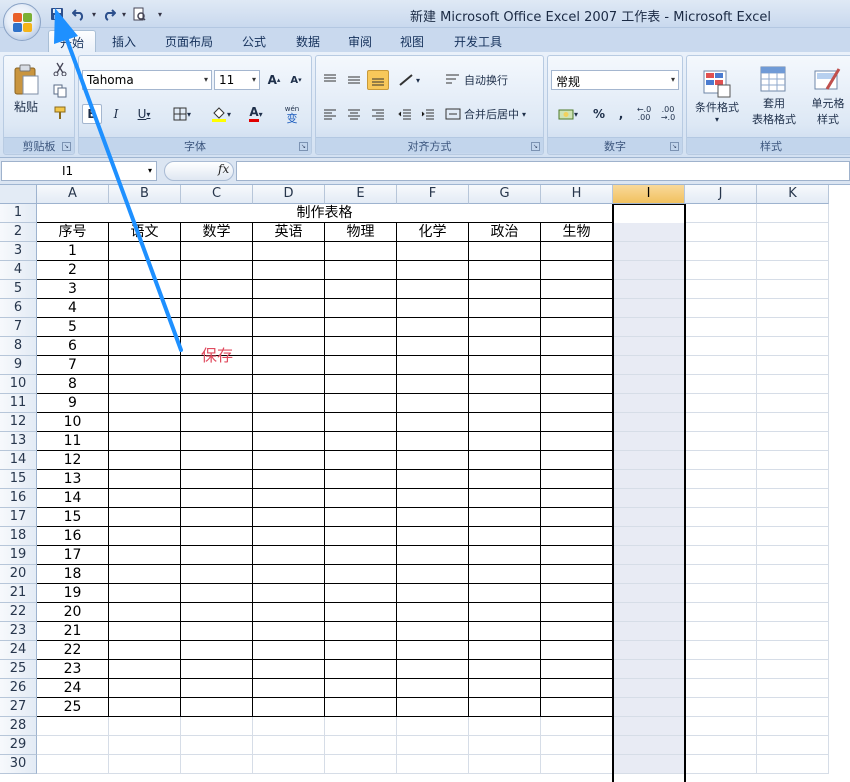 This screenshot has height=782, width=850. What do you see at coordinates (18, 365) in the screenshot?
I see `row-header: 9` at bounding box center [18, 365].